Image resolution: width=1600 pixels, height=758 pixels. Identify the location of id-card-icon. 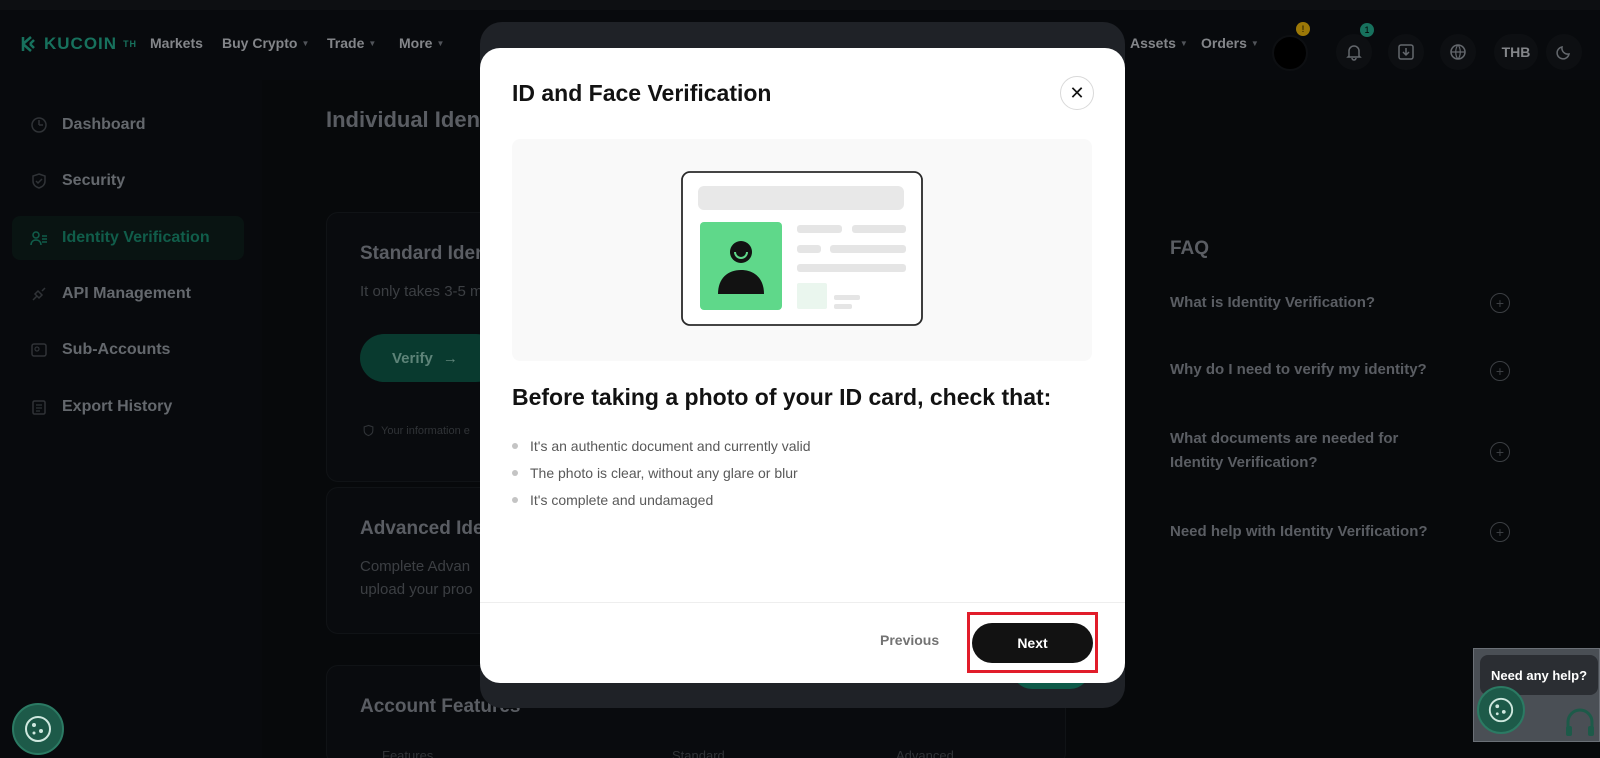
(802, 248).